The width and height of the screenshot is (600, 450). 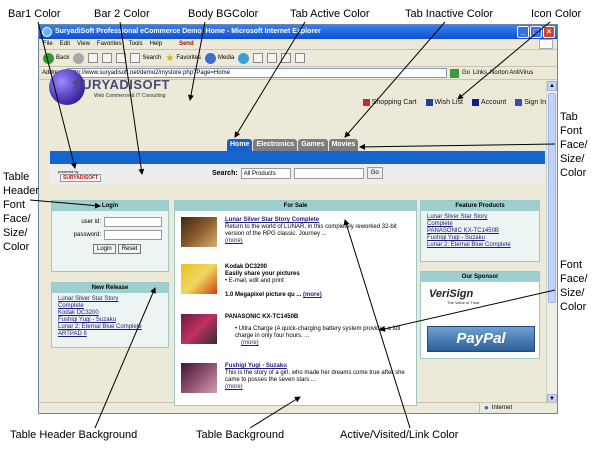 I want to click on cart-icon, so click(x=366, y=102).